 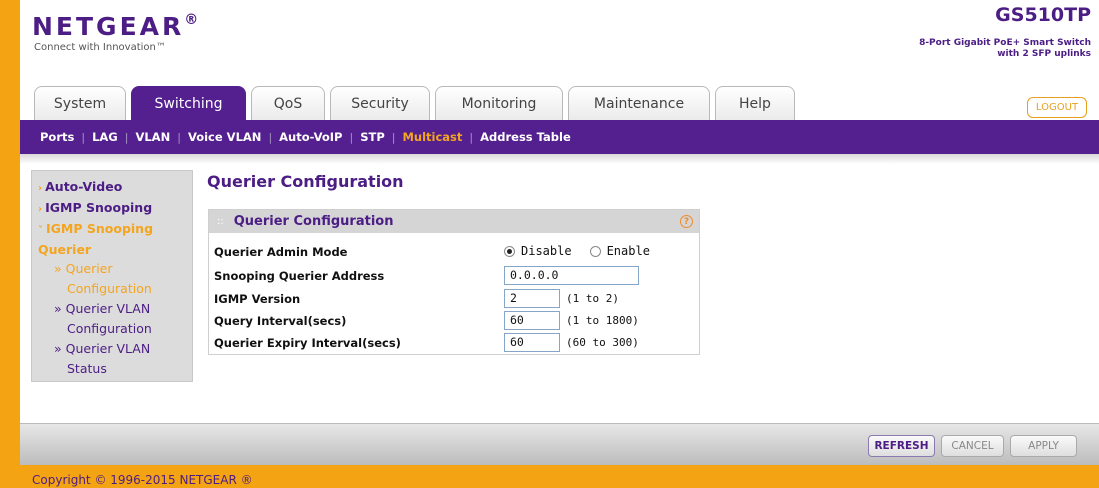 I want to click on model-desc-line-1: 8-Port Gigabit PoE+ Smart Switch, so click(x=1005, y=43).